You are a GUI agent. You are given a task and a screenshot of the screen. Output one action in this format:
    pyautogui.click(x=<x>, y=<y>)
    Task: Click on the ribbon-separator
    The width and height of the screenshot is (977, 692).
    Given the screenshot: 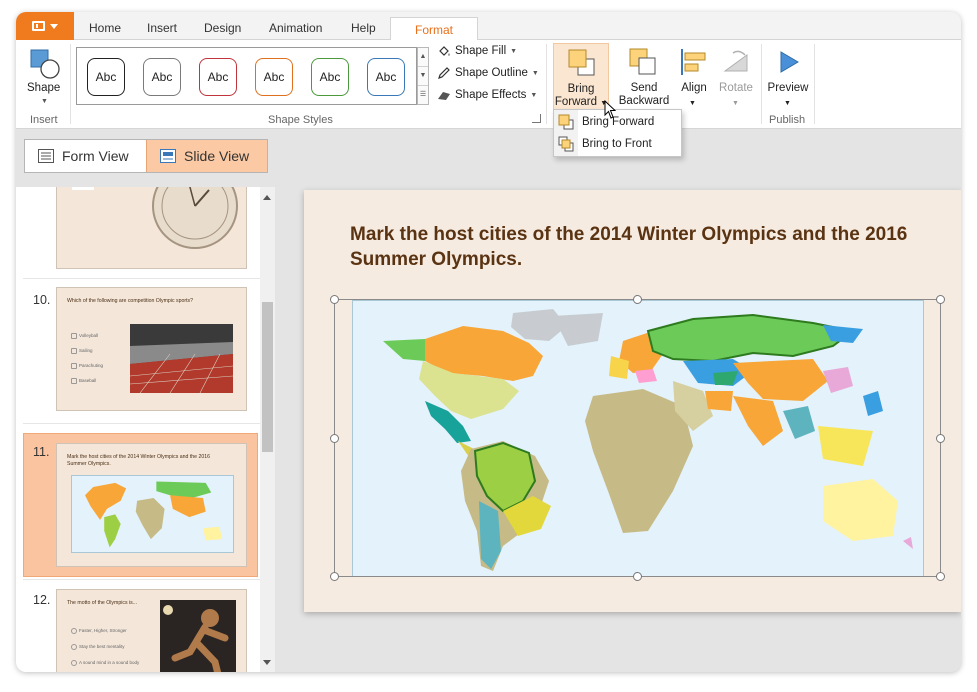 What is the action you would take?
    pyautogui.click(x=546, y=84)
    